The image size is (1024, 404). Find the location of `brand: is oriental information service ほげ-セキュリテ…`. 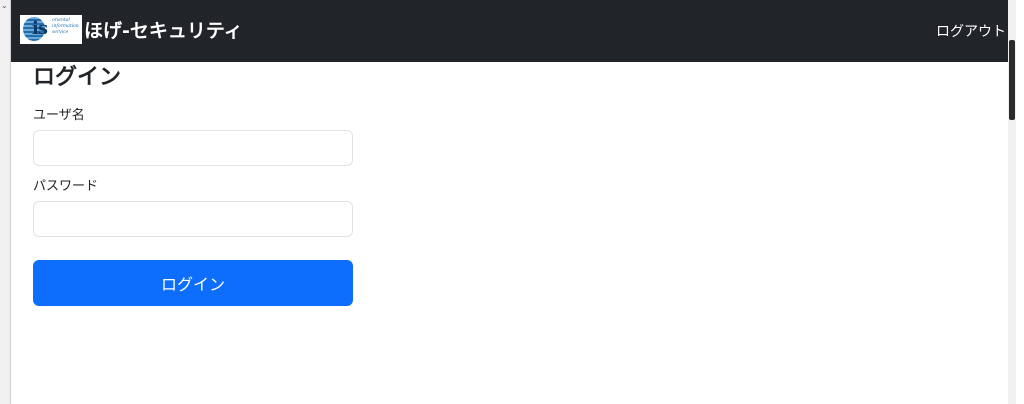

brand: is oriental information service ほげ-セキュリテ… is located at coordinates (131, 29).